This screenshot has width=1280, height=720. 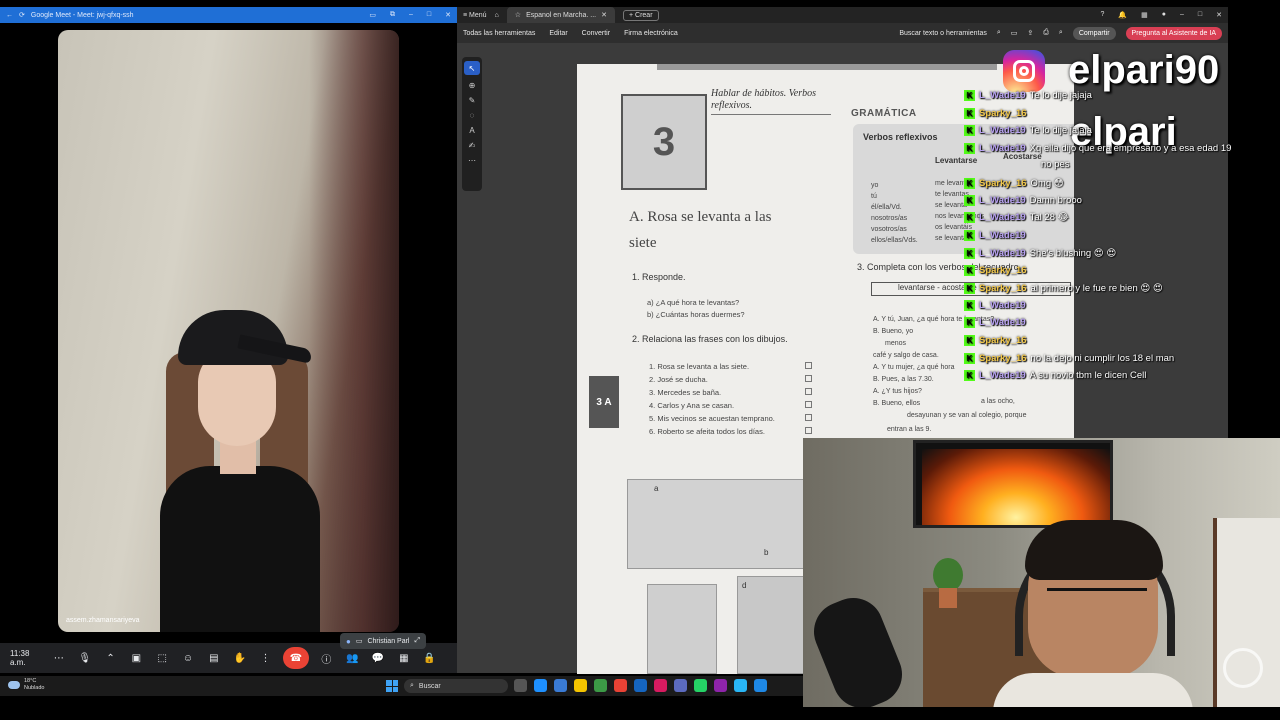 What do you see at coordinates (600, 685) in the screenshot?
I see `excel-icon` at bounding box center [600, 685].